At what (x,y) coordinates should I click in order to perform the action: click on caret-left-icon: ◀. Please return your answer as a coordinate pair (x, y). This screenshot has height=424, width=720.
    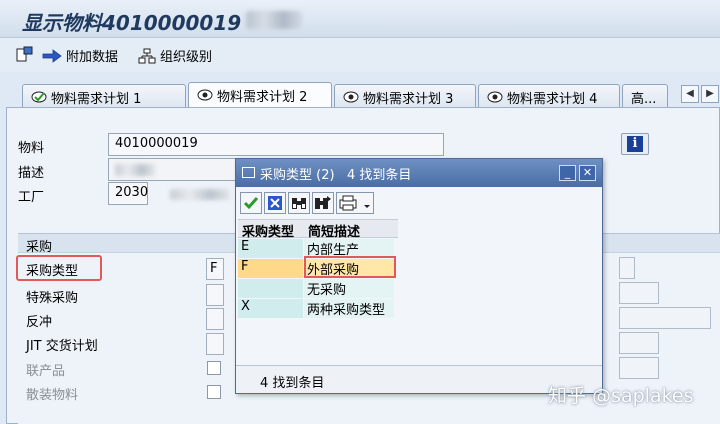
    Looking at the image, I should click on (690, 93).